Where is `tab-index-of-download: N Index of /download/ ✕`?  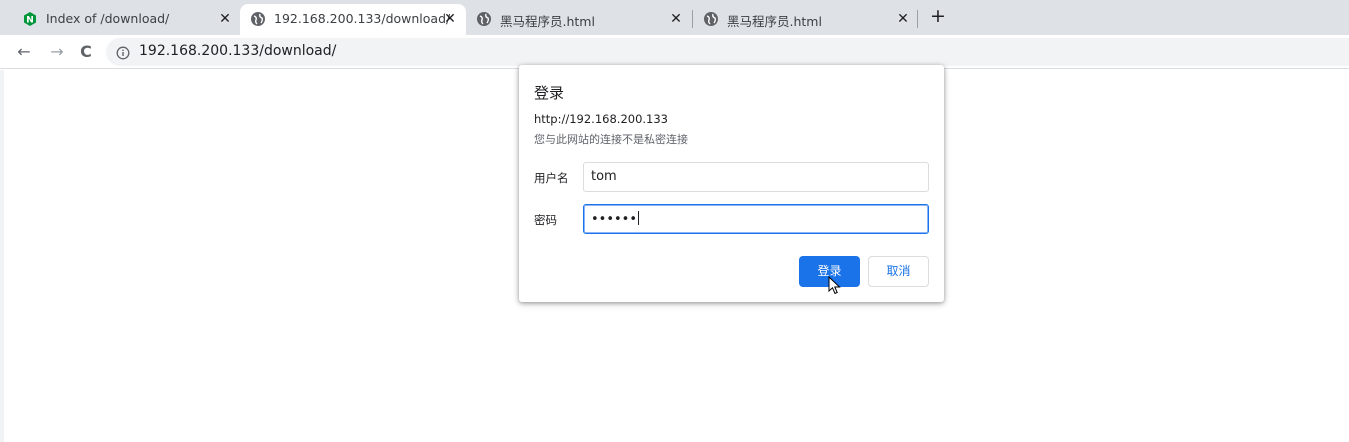 tab-index-of-download: N Index of /download/ ✕ is located at coordinates (126, 19).